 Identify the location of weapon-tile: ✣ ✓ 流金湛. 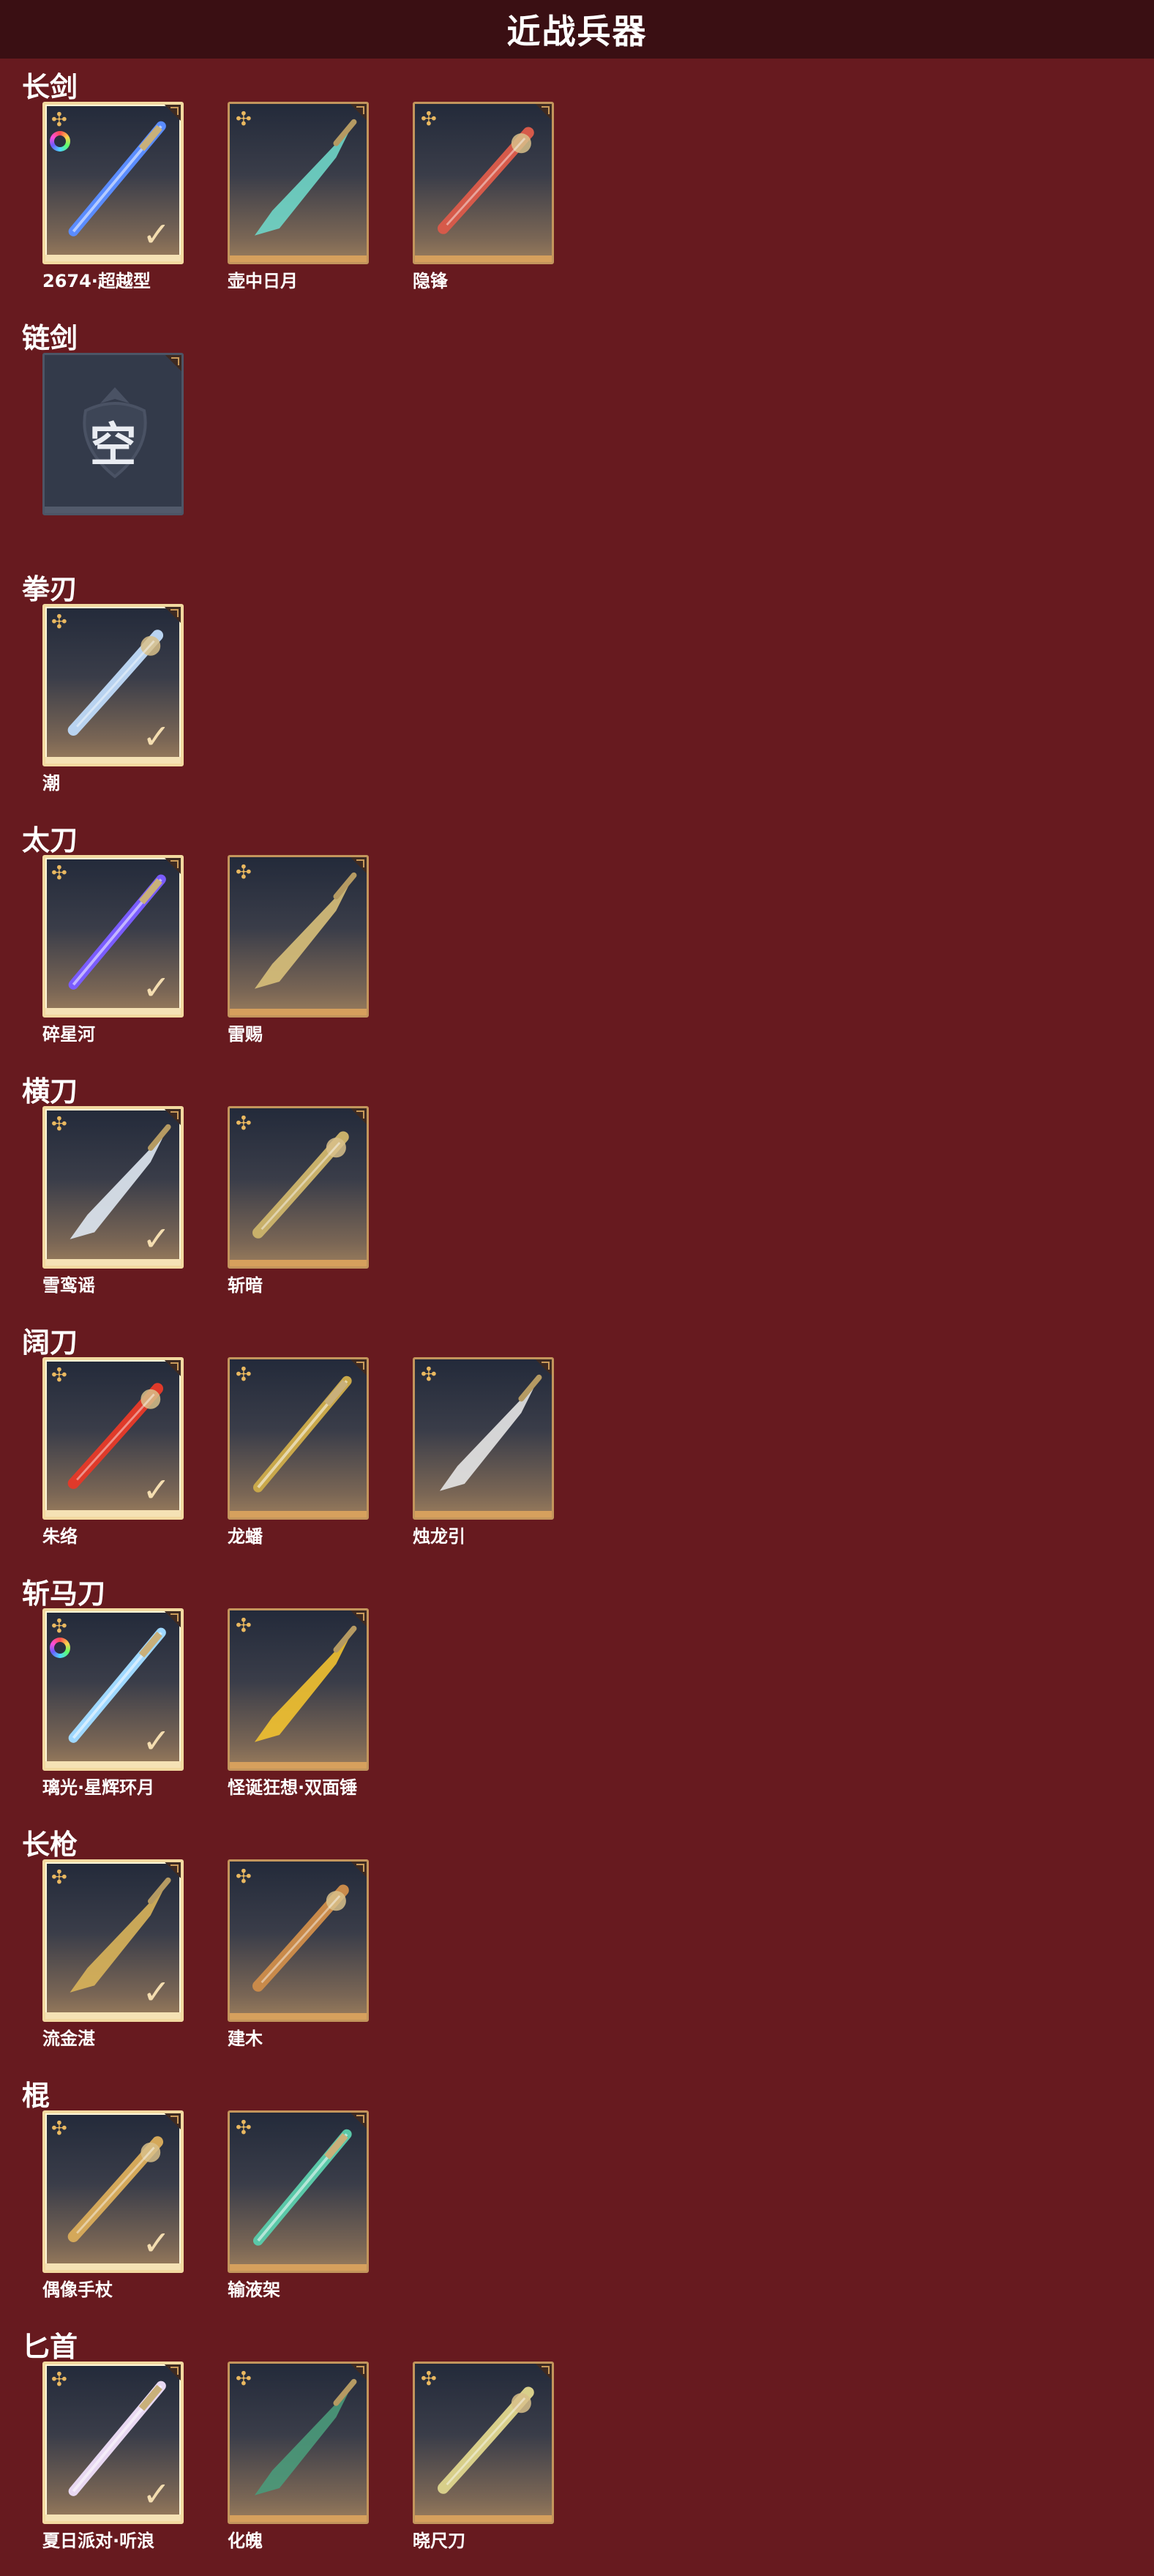
(113, 1954).